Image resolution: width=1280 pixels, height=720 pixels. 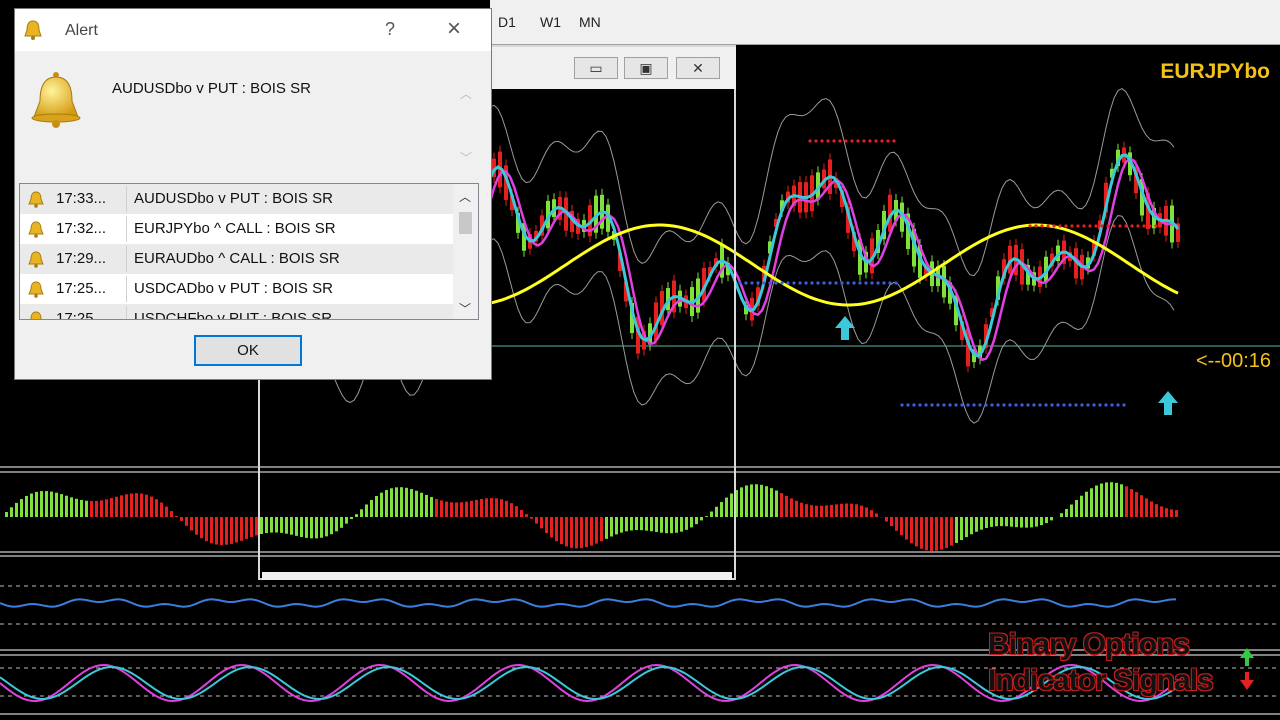 I want to click on bell-icon, so click(x=36, y=315).